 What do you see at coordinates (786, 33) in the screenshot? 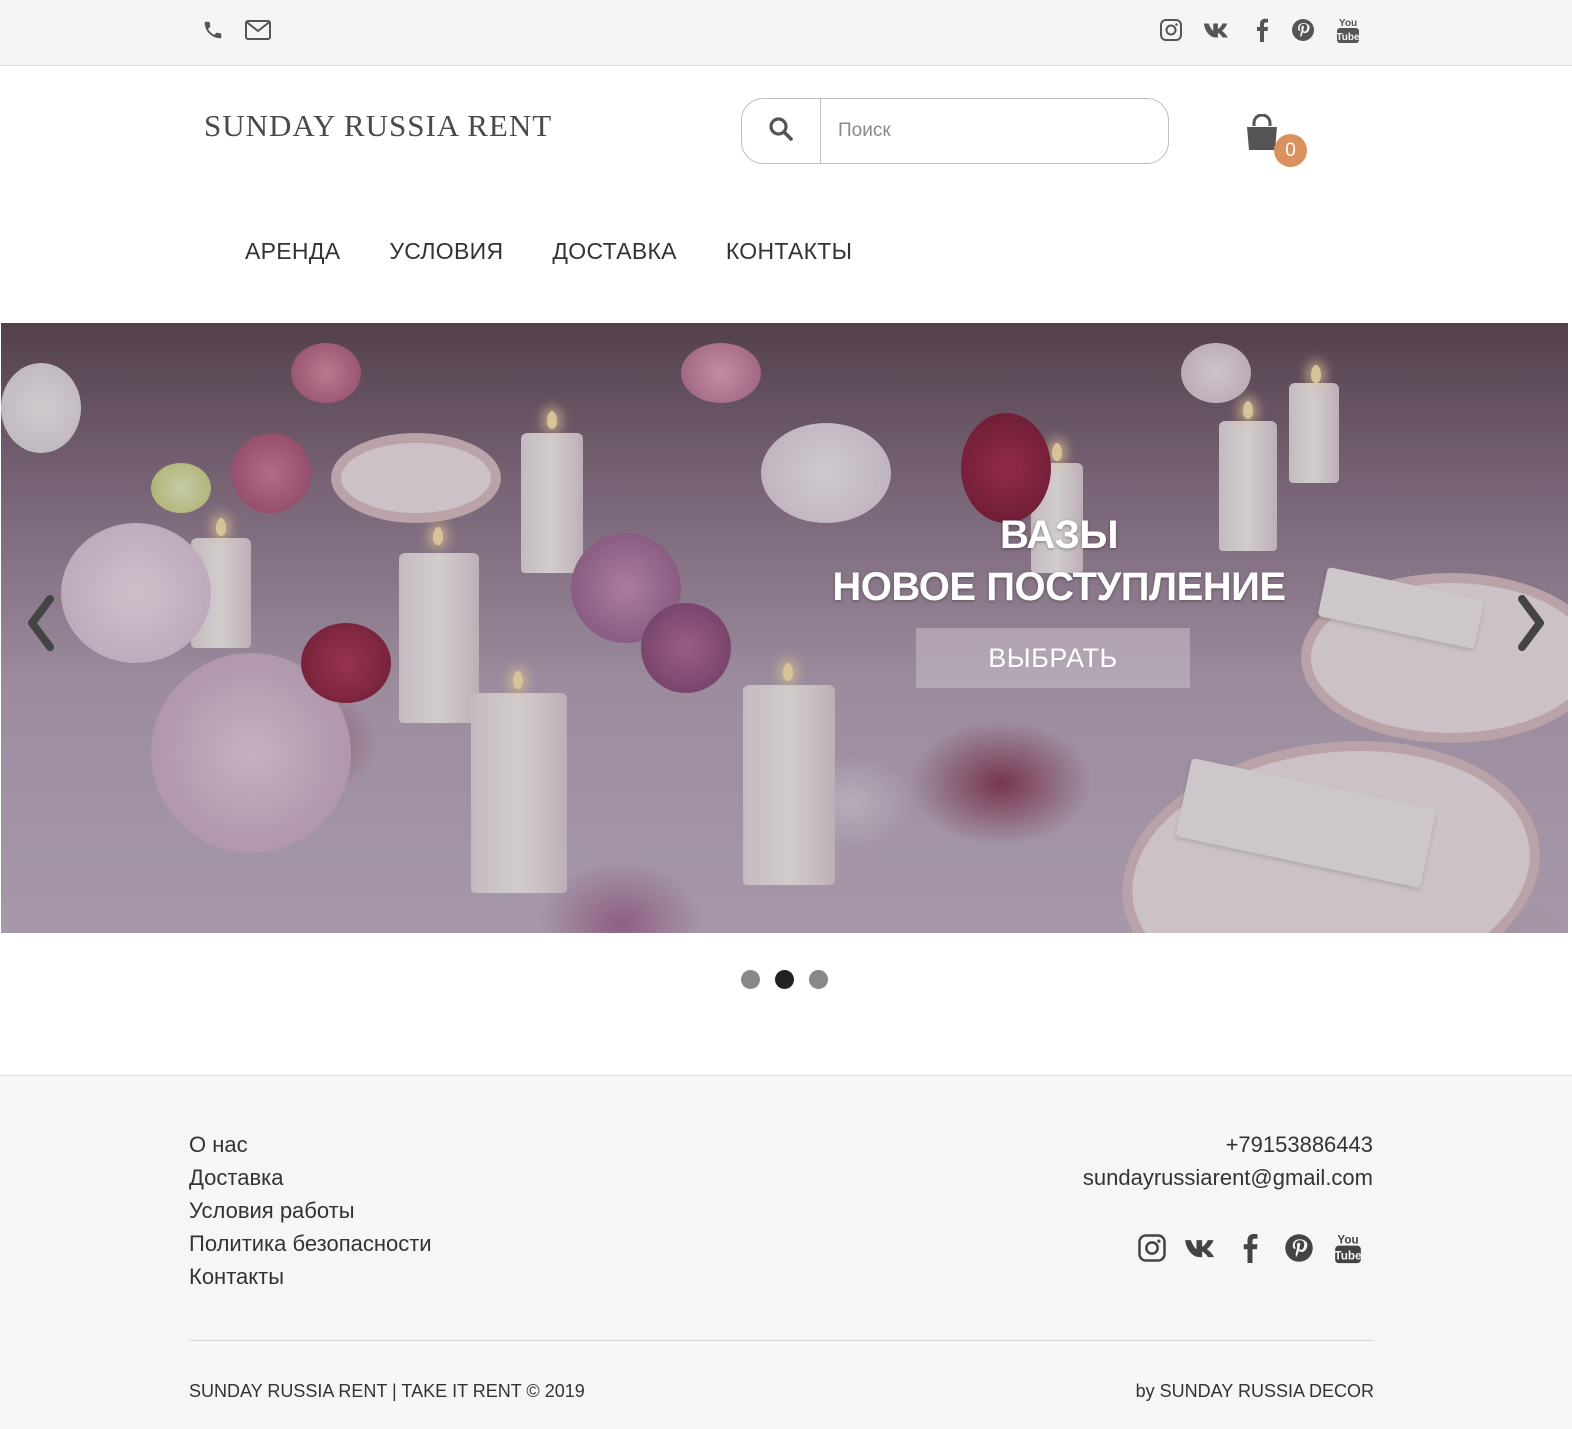
I see `top-bar: You Tube` at bounding box center [786, 33].